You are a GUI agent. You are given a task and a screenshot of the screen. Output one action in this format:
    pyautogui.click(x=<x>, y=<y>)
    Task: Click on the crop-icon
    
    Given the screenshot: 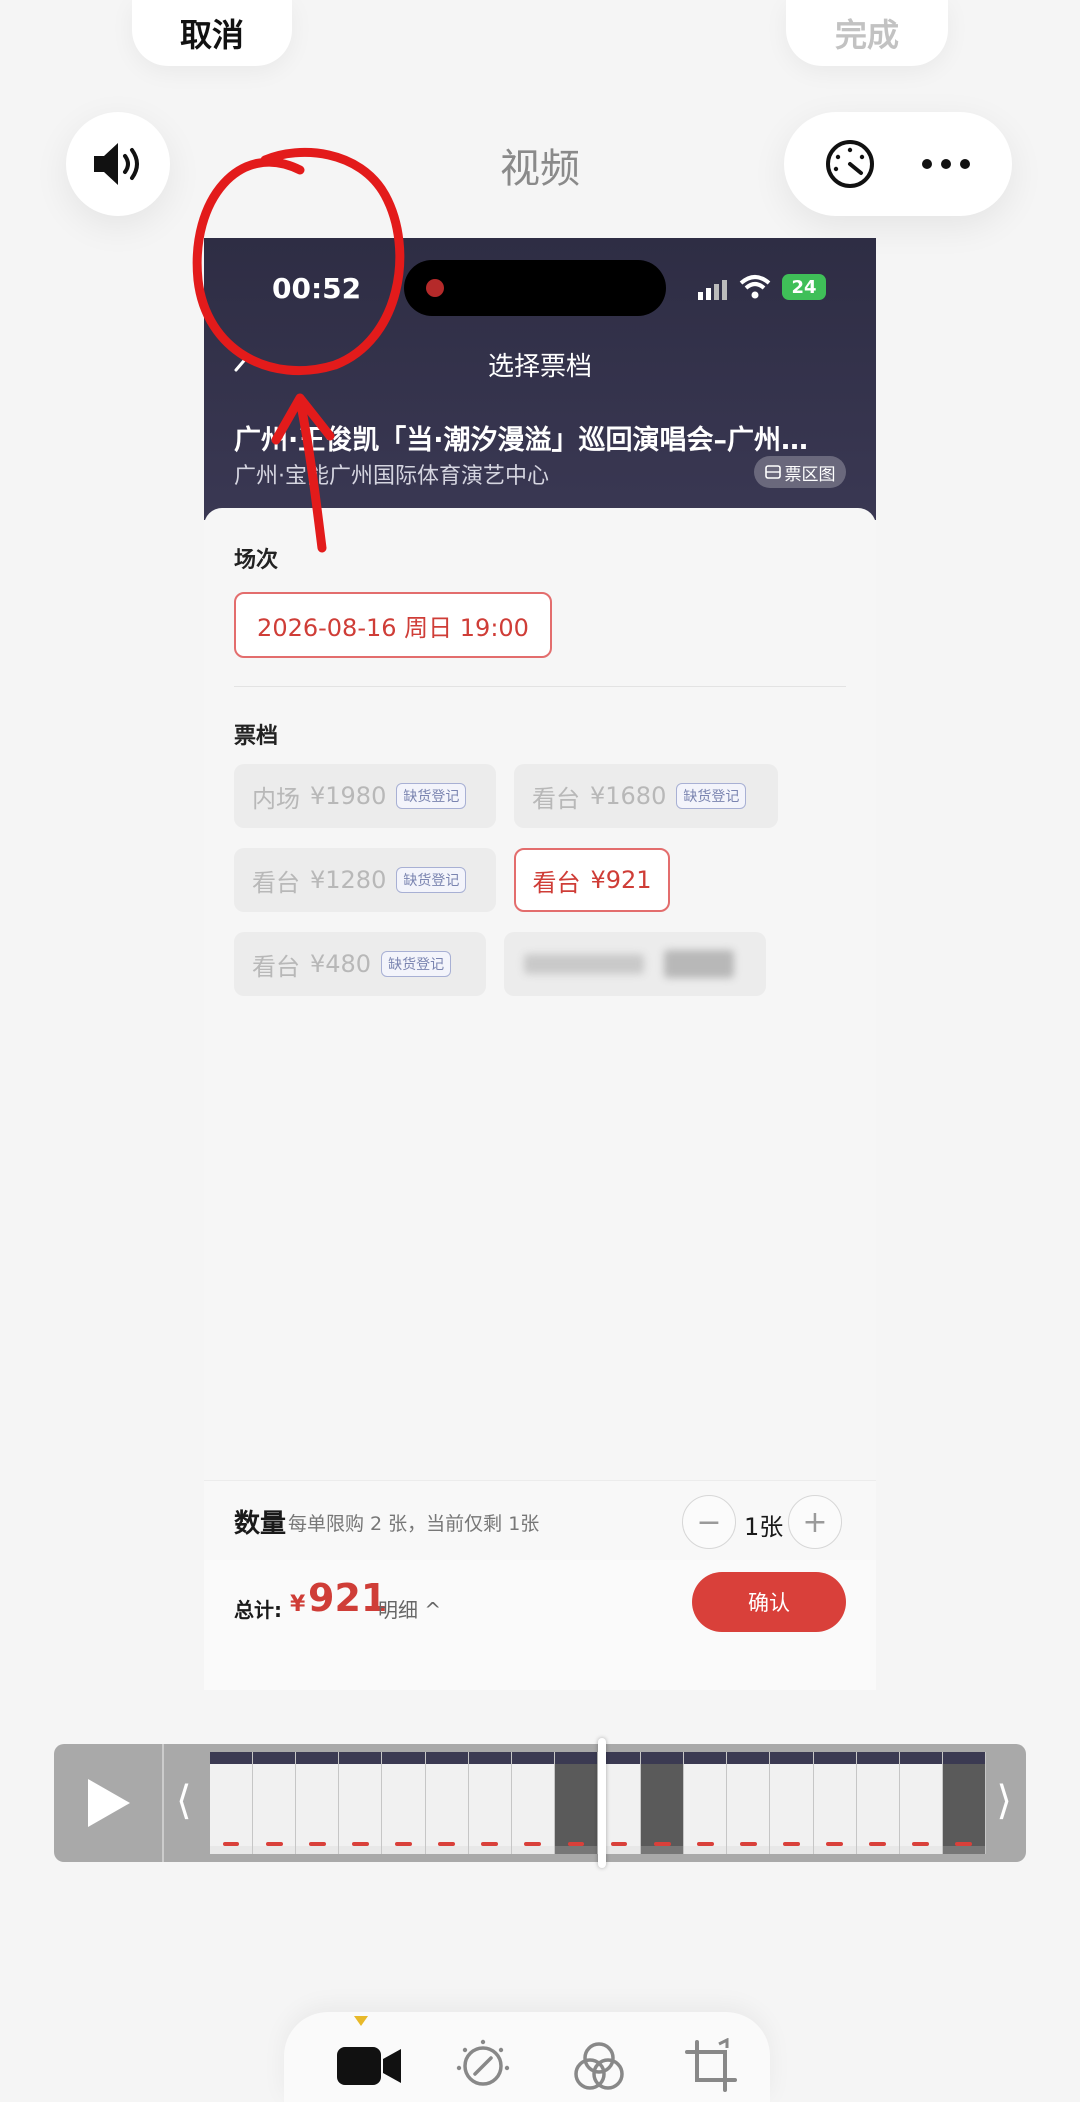 What is the action you would take?
    pyautogui.click(x=711, y=2065)
    